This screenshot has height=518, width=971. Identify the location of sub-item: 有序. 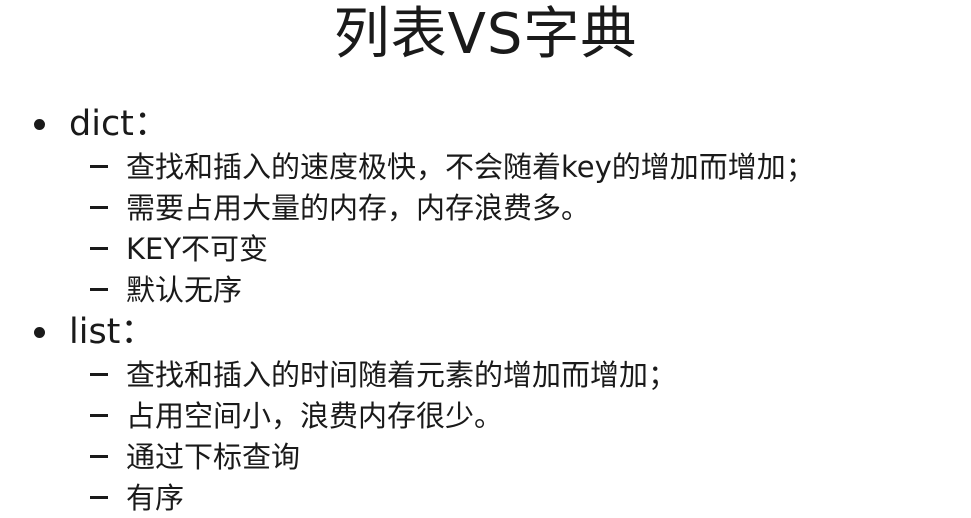
(495, 497).